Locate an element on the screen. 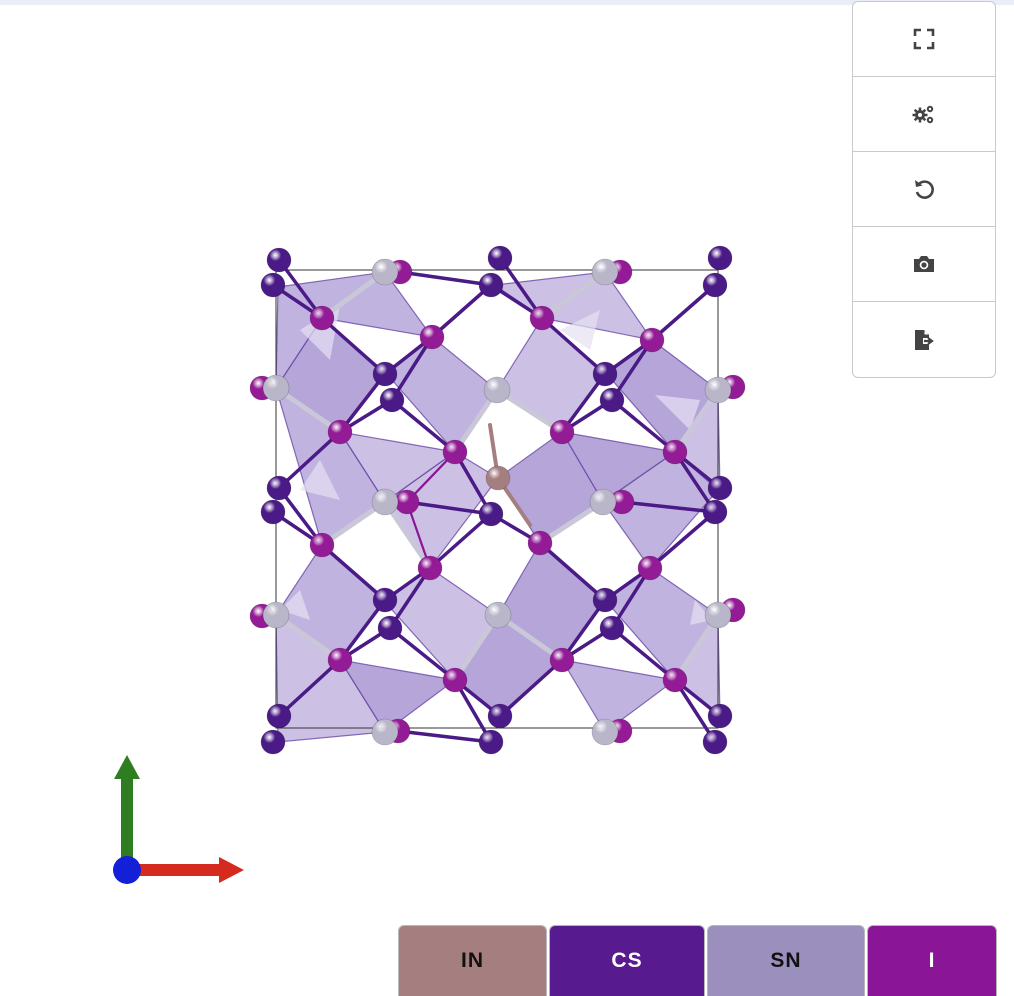 This screenshot has height=996, width=1014. settings-button is located at coordinates (924, 114).